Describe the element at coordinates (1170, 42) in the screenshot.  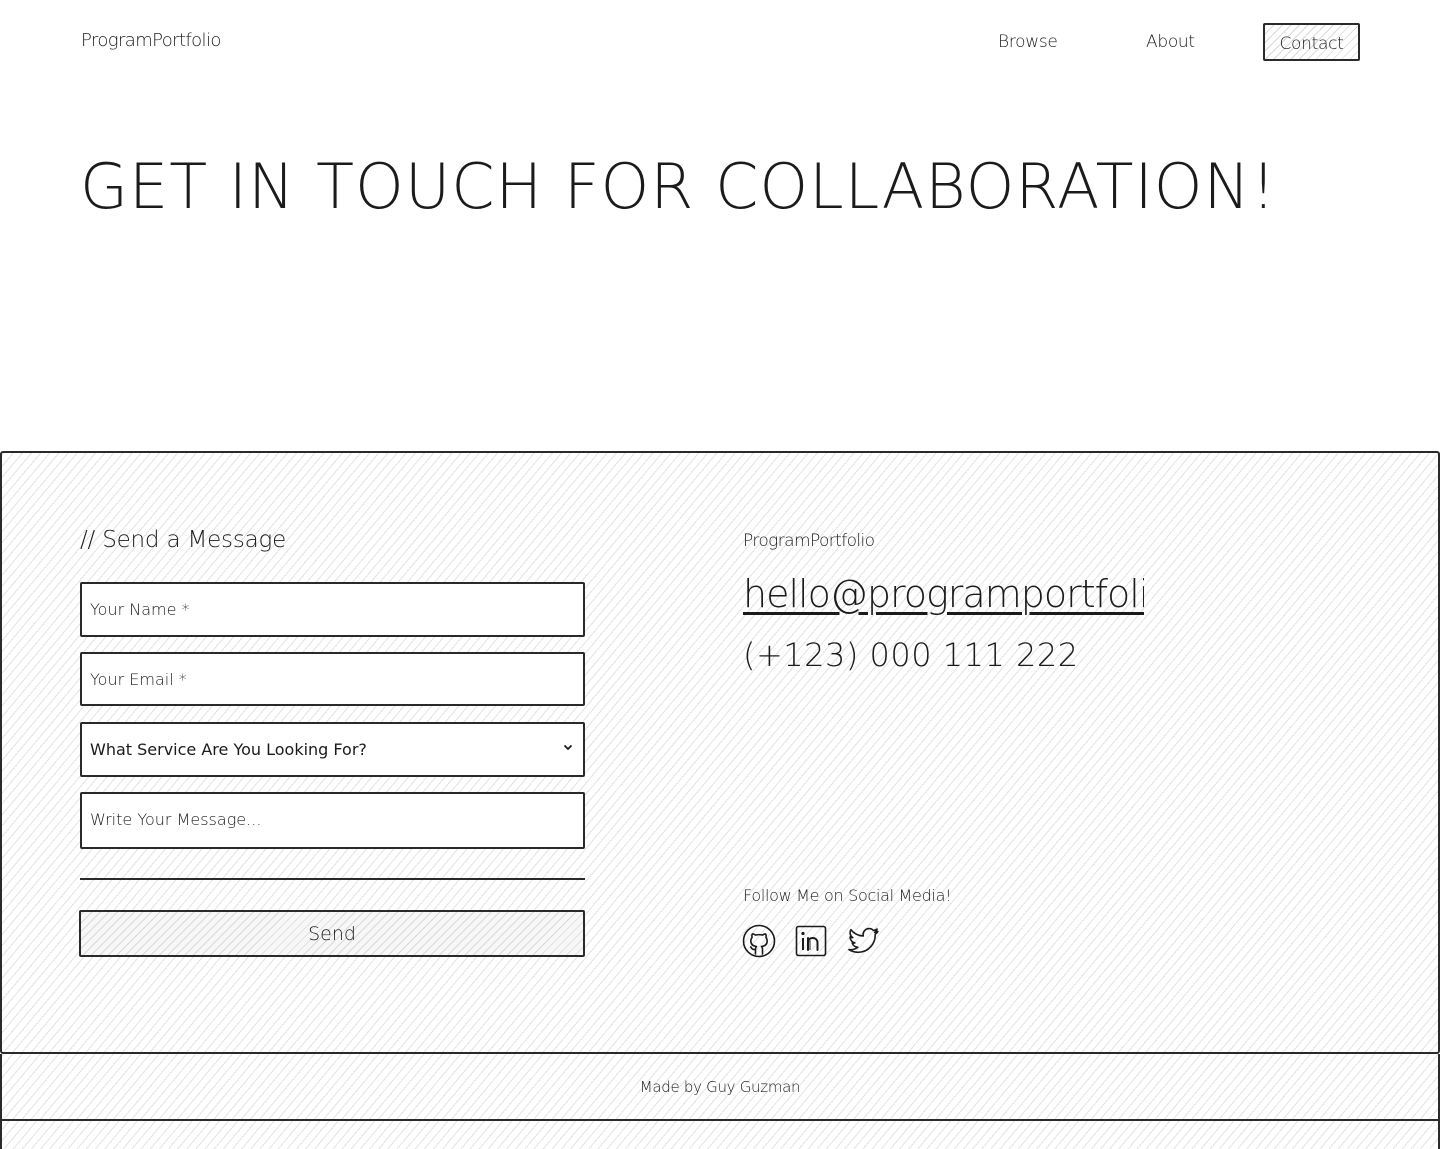
I see `nav-about-link: About` at that location.